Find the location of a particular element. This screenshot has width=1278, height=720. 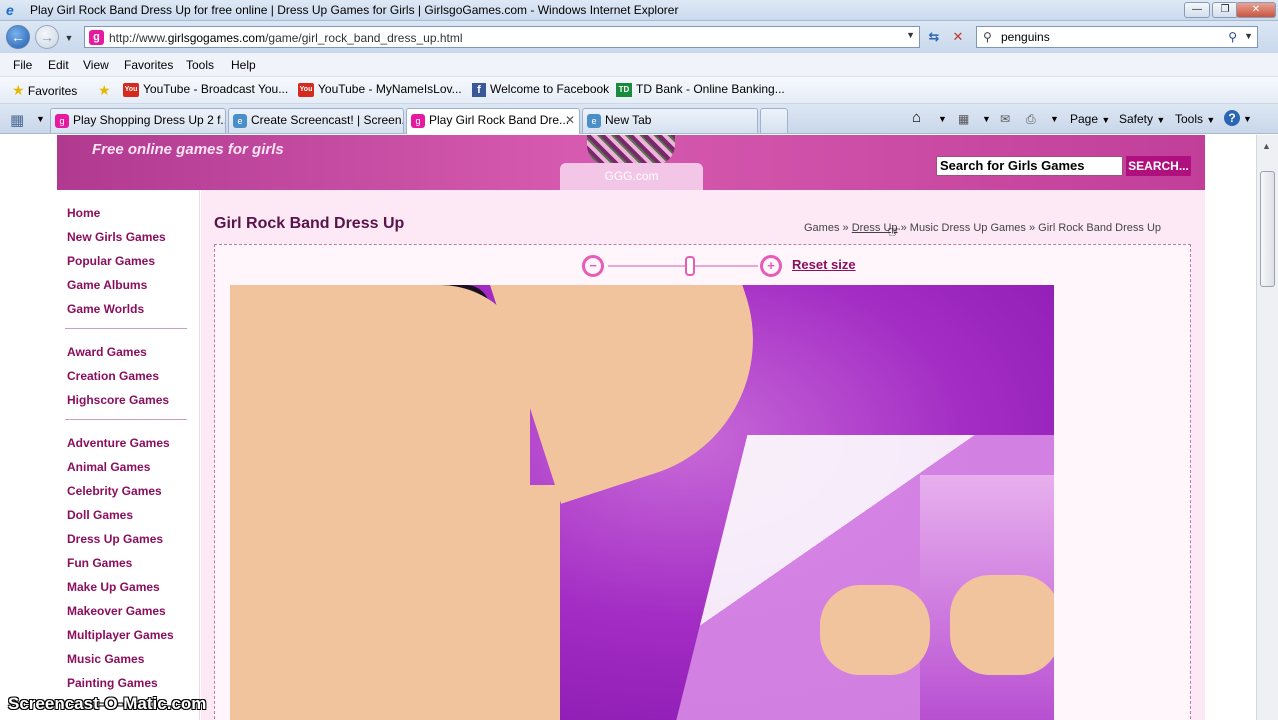

character-torso is located at coordinates (380, 502).